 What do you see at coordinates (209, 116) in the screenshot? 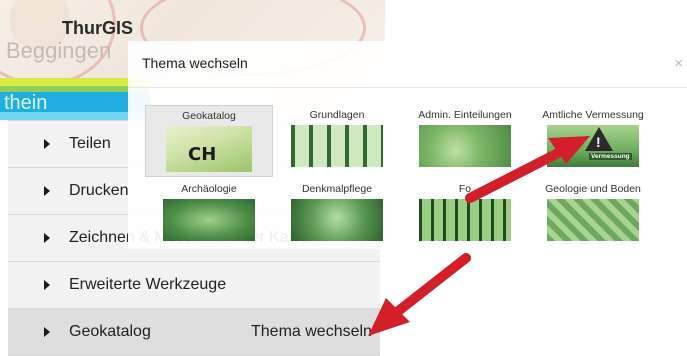
I see `tile-label: Geokatalog` at bounding box center [209, 116].